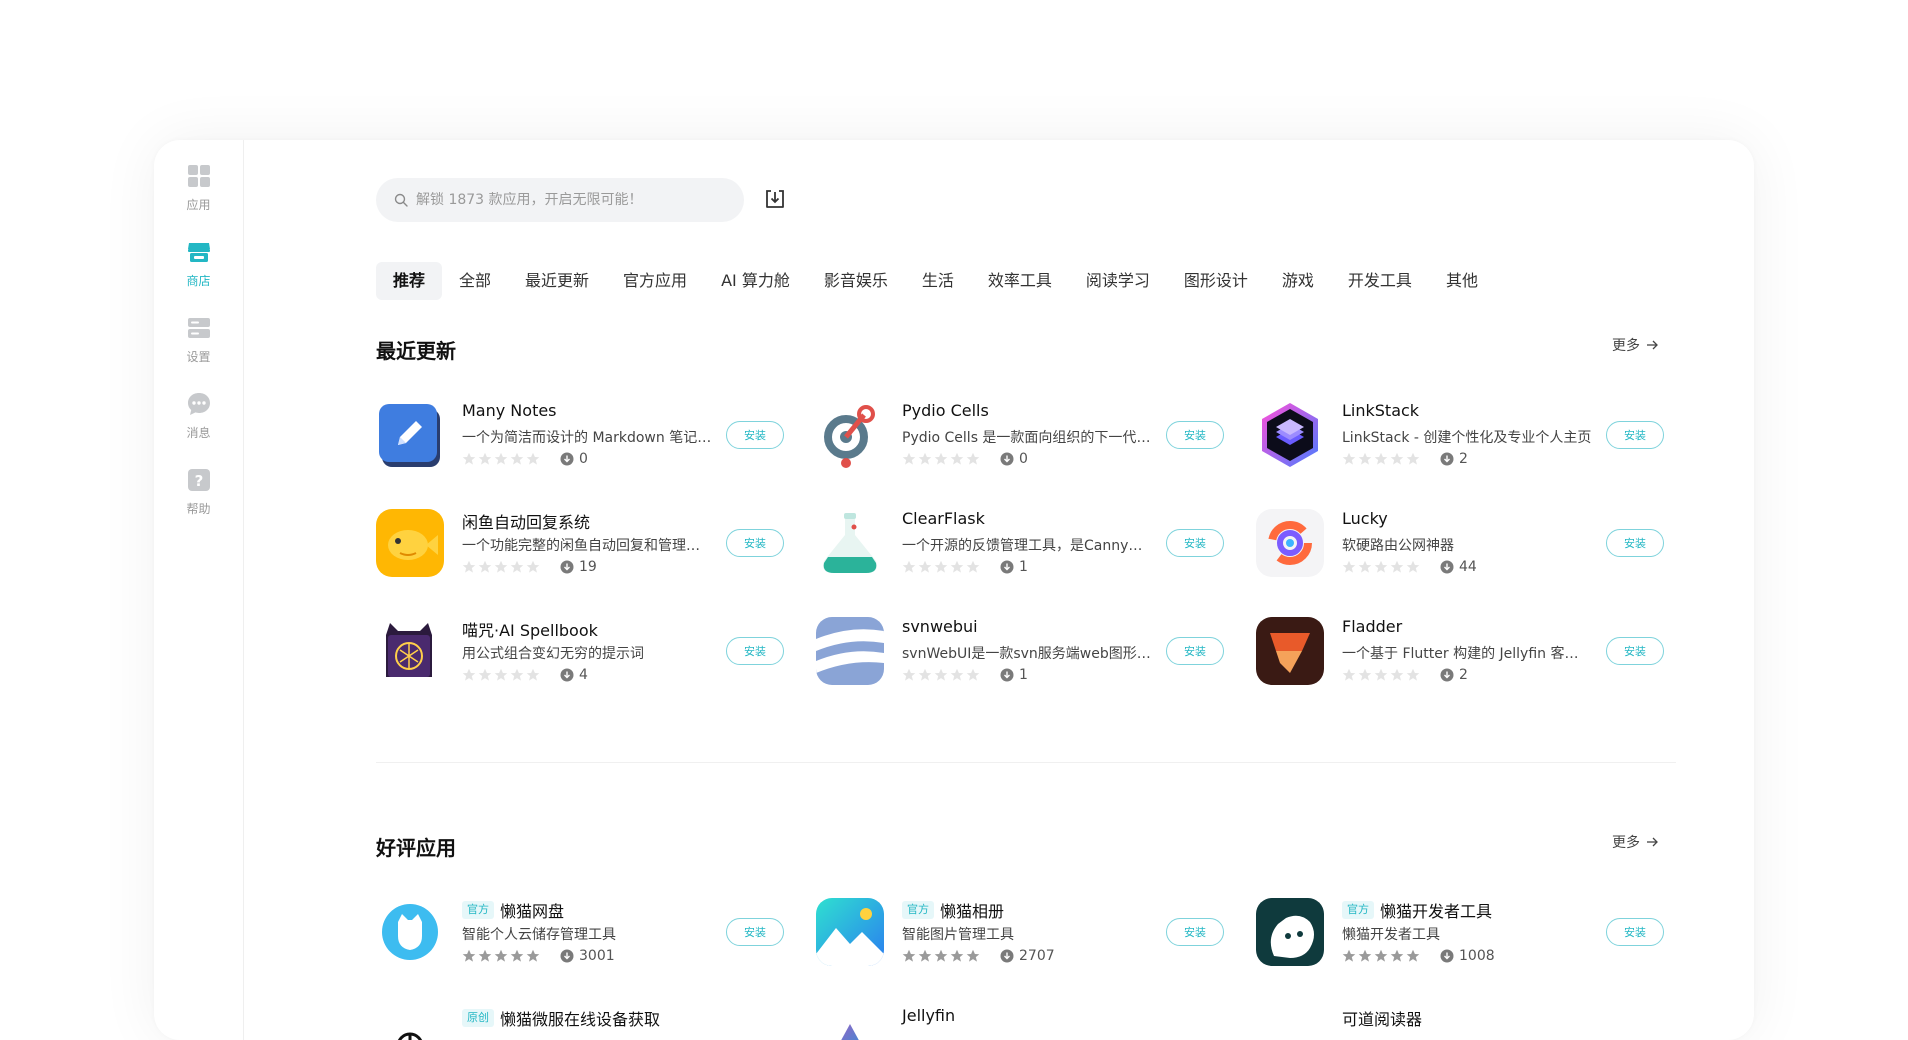 The height and width of the screenshot is (1040, 1908). I want to click on tab-other: 其他, so click(1462, 281).